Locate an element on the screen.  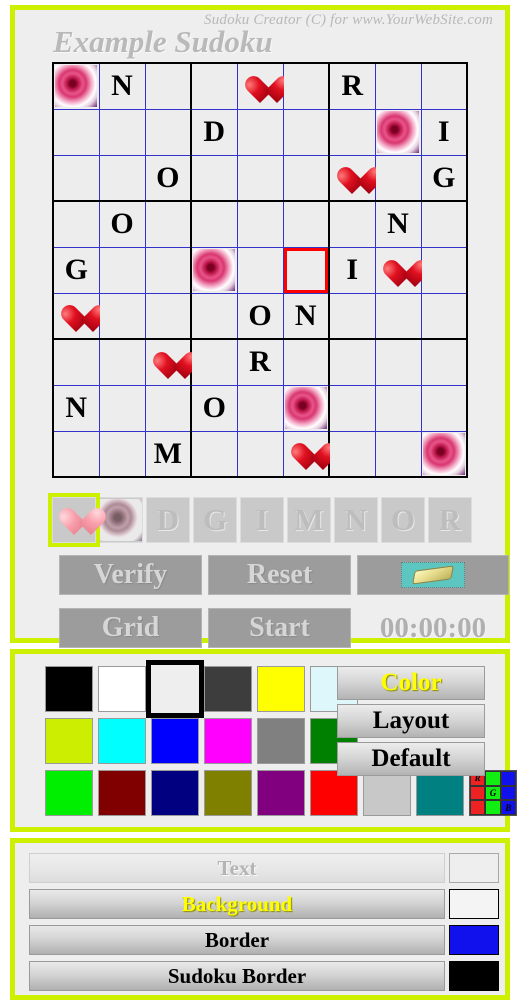
palette-n: N is located at coordinates (356, 520).